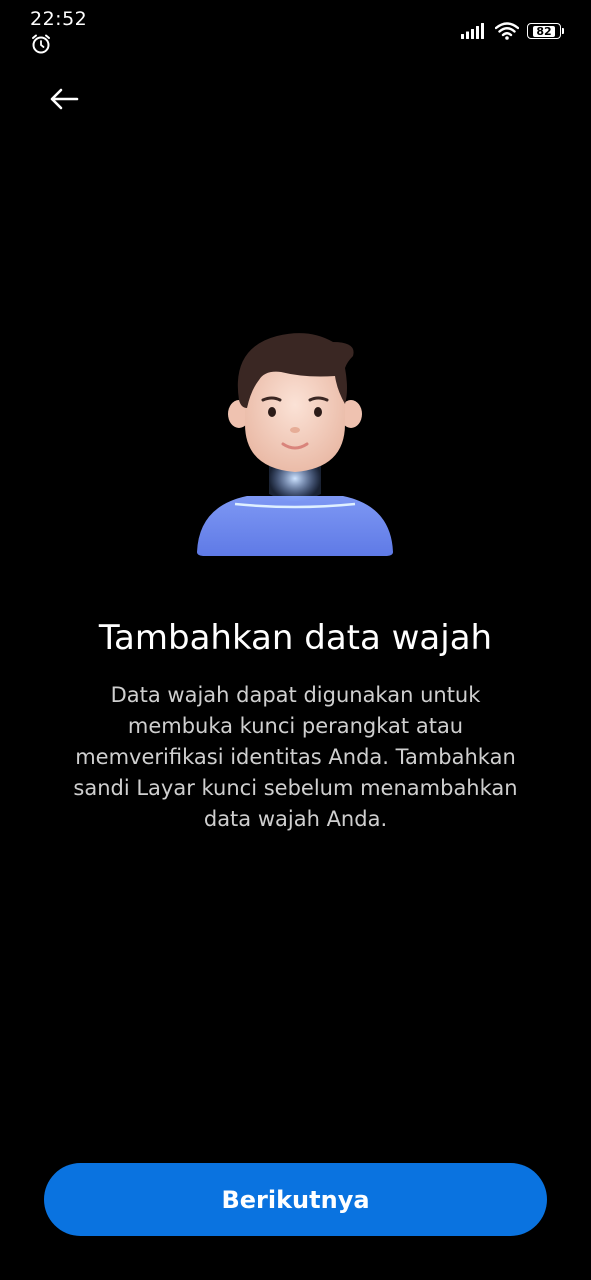 The image size is (591, 1280). What do you see at coordinates (472, 31) in the screenshot?
I see `signal-icon` at bounding box center [472, 31].